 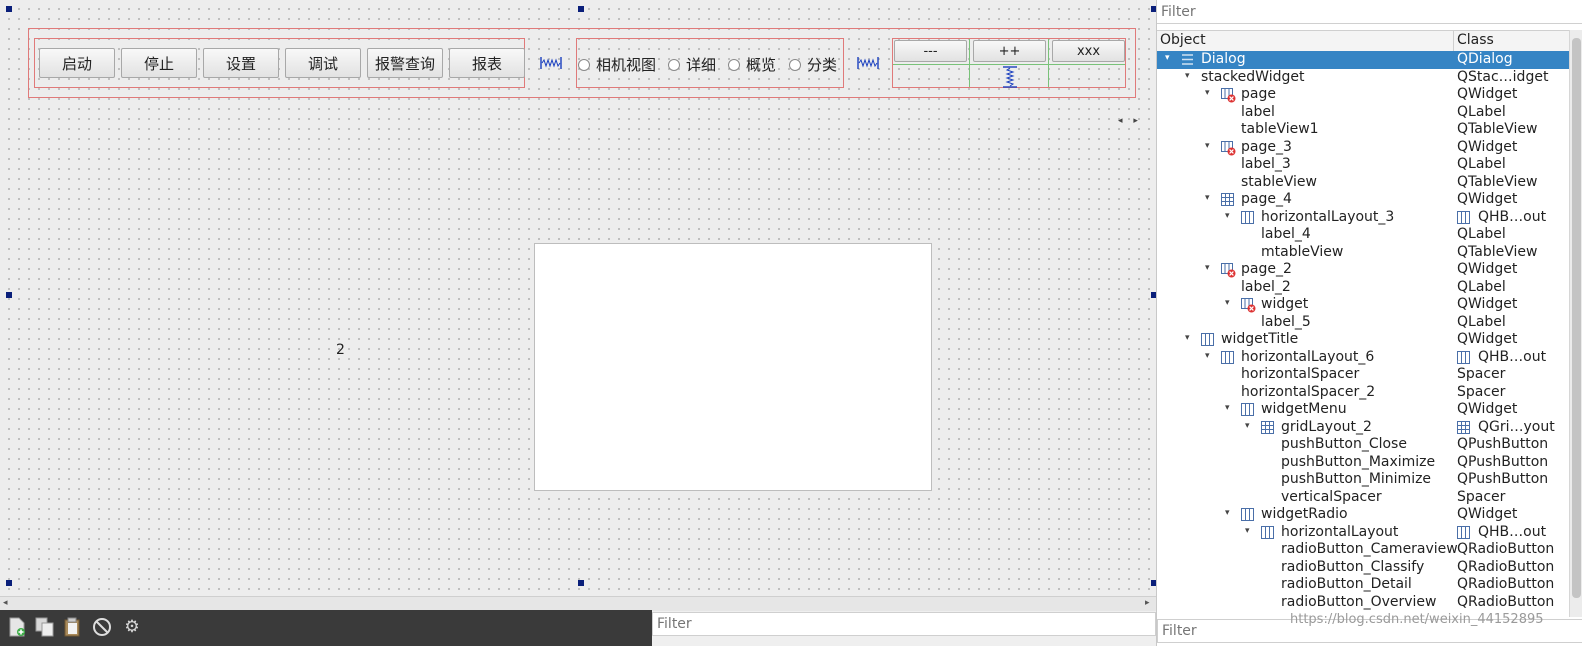 What do you see at coordinates (1363, 550) in the screenshot?
I see `tree-row: radioButton_Cameraview QRadioButton` at bounding box center [1363, 550].